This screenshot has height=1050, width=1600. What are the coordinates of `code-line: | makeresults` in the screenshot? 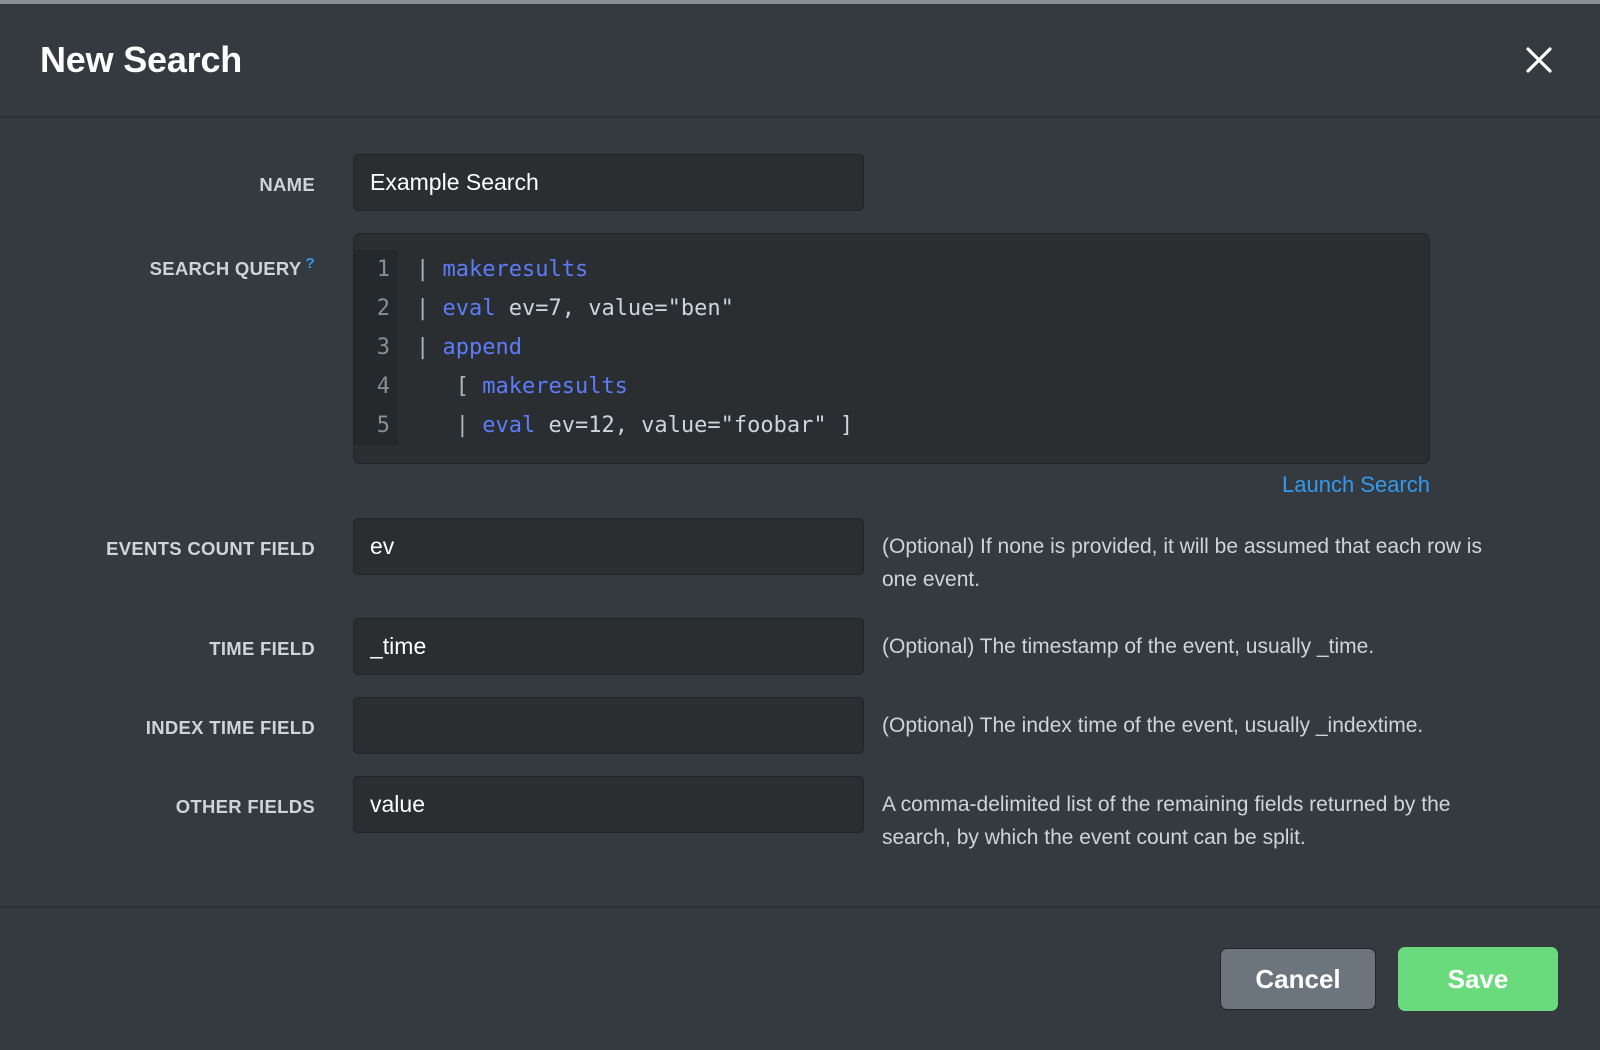 It's located at (922, 269).